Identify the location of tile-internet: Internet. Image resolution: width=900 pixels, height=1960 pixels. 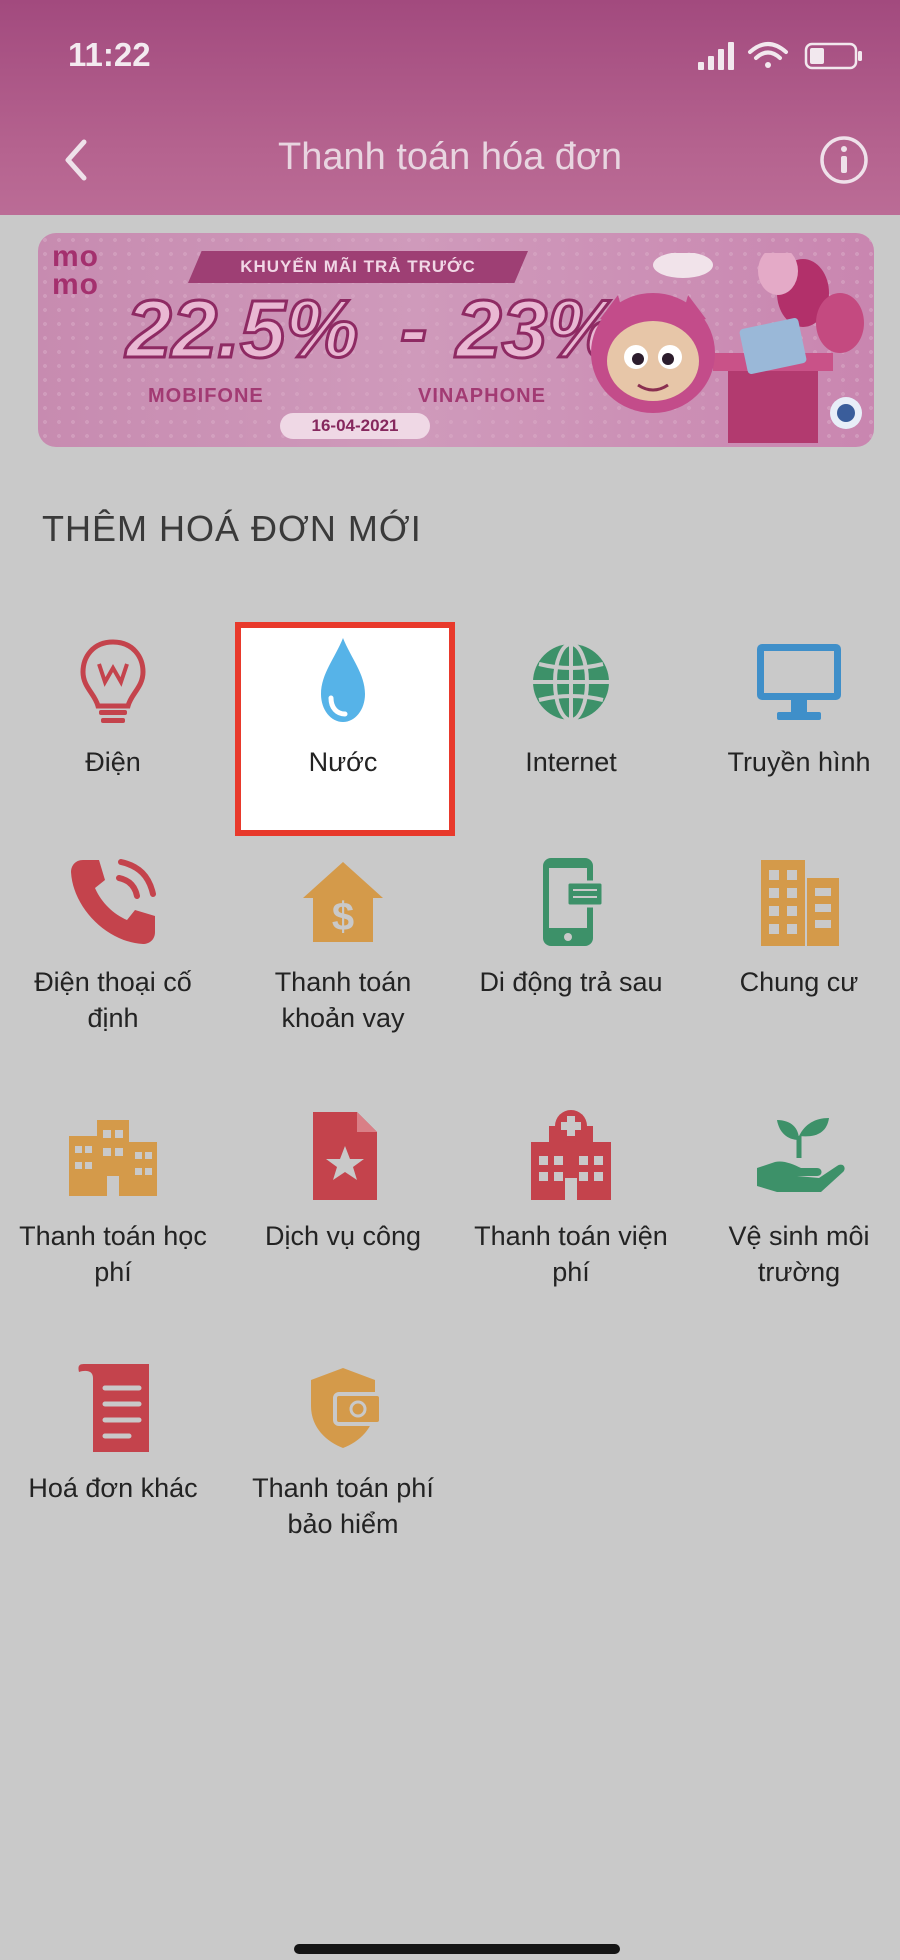
(571, 706).